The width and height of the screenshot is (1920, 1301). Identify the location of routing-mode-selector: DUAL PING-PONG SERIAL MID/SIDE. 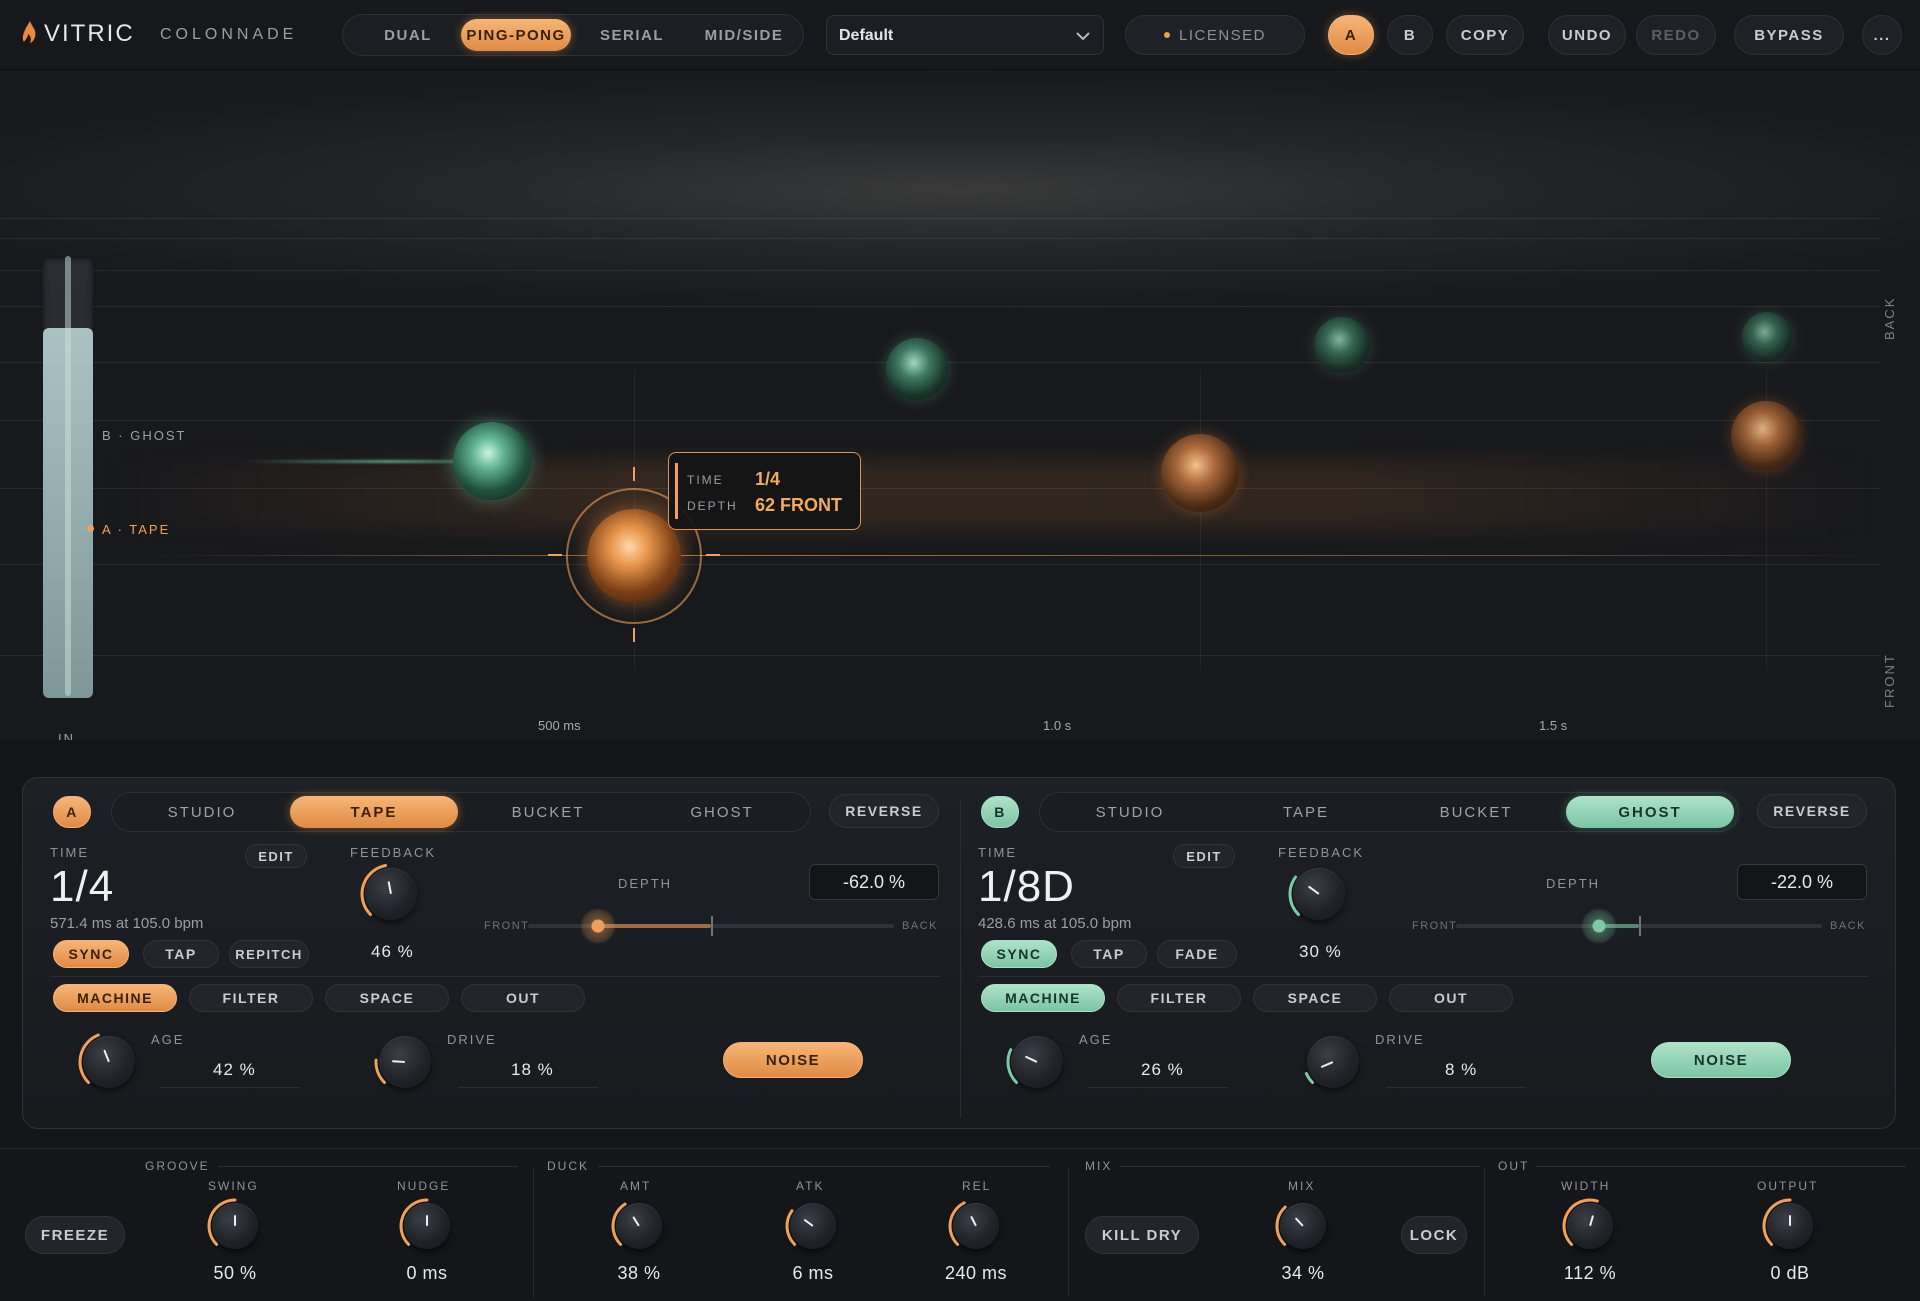
(573, 35).